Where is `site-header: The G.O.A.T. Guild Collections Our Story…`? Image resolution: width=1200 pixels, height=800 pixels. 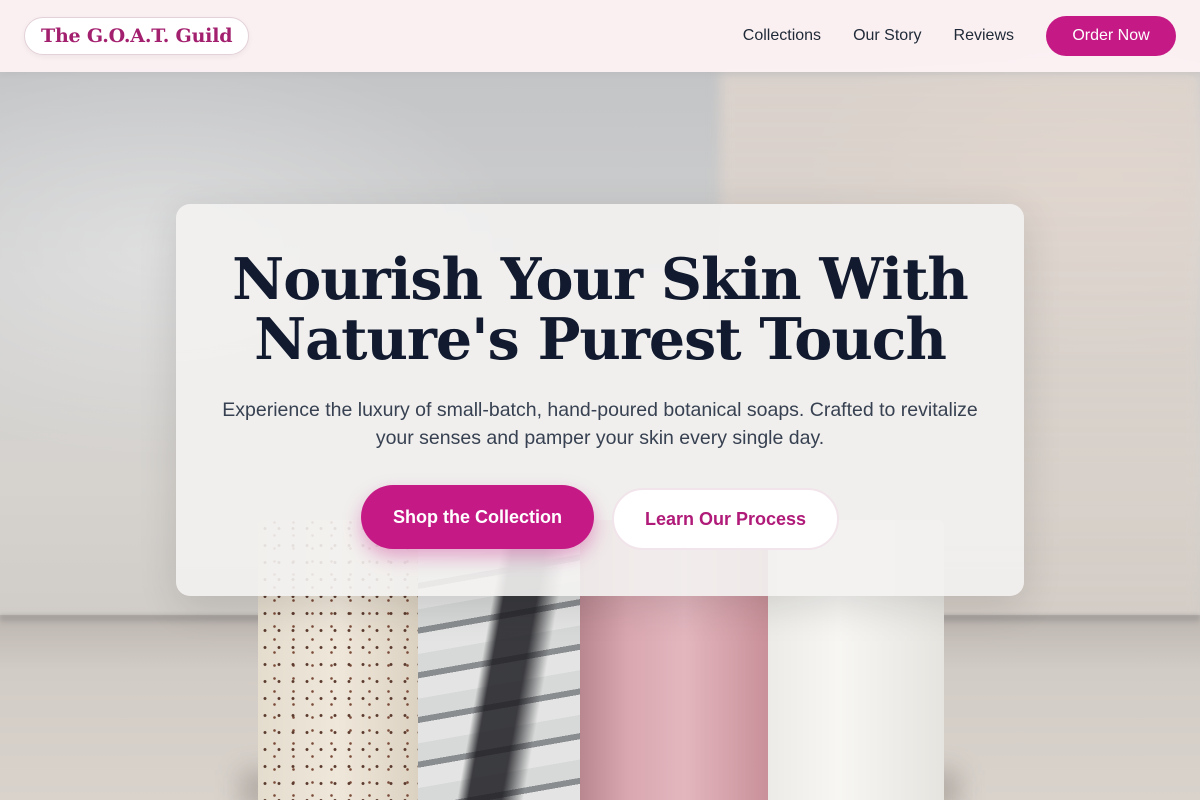
site-header: The G.O.A.T. Guild Collections Our Story… is located at coordinates (600, 36).